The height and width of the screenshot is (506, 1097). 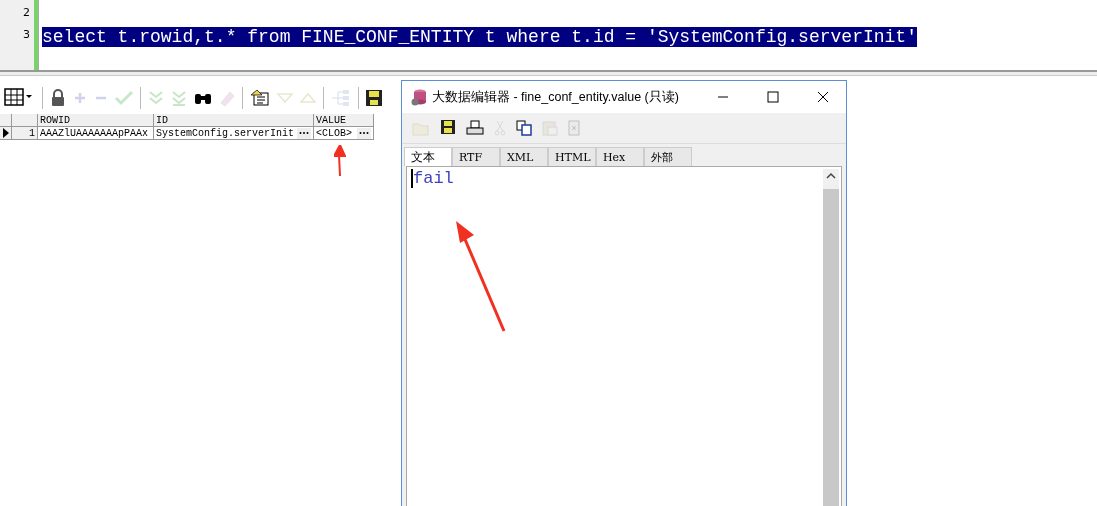 What do you see at coordinates (476, 156) in the screenshot?
I see `tab: RTF` at bounding box center [476, 156].